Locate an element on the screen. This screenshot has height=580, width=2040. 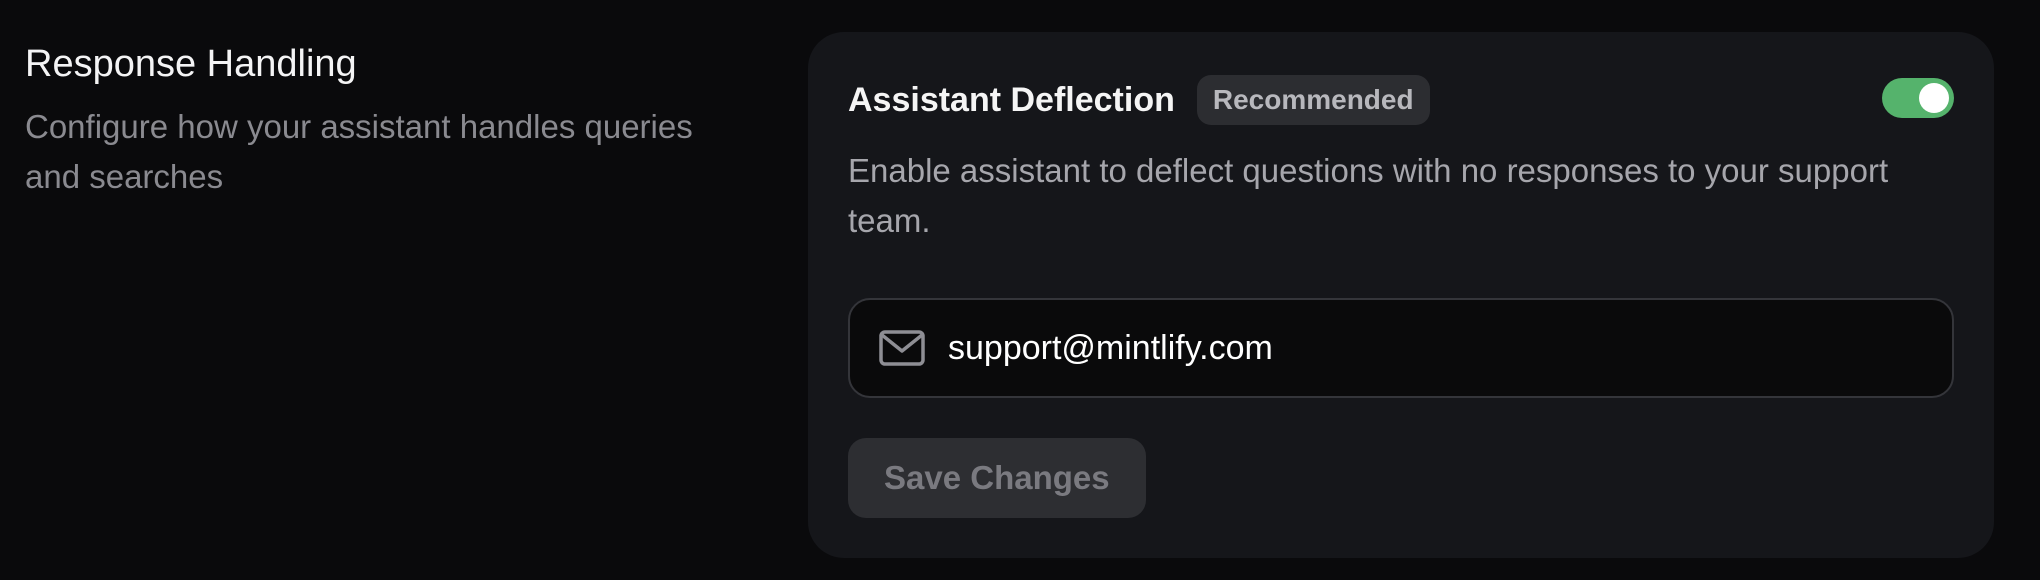
save-changes-button: Save Changes is located at coordinates (997, 478).